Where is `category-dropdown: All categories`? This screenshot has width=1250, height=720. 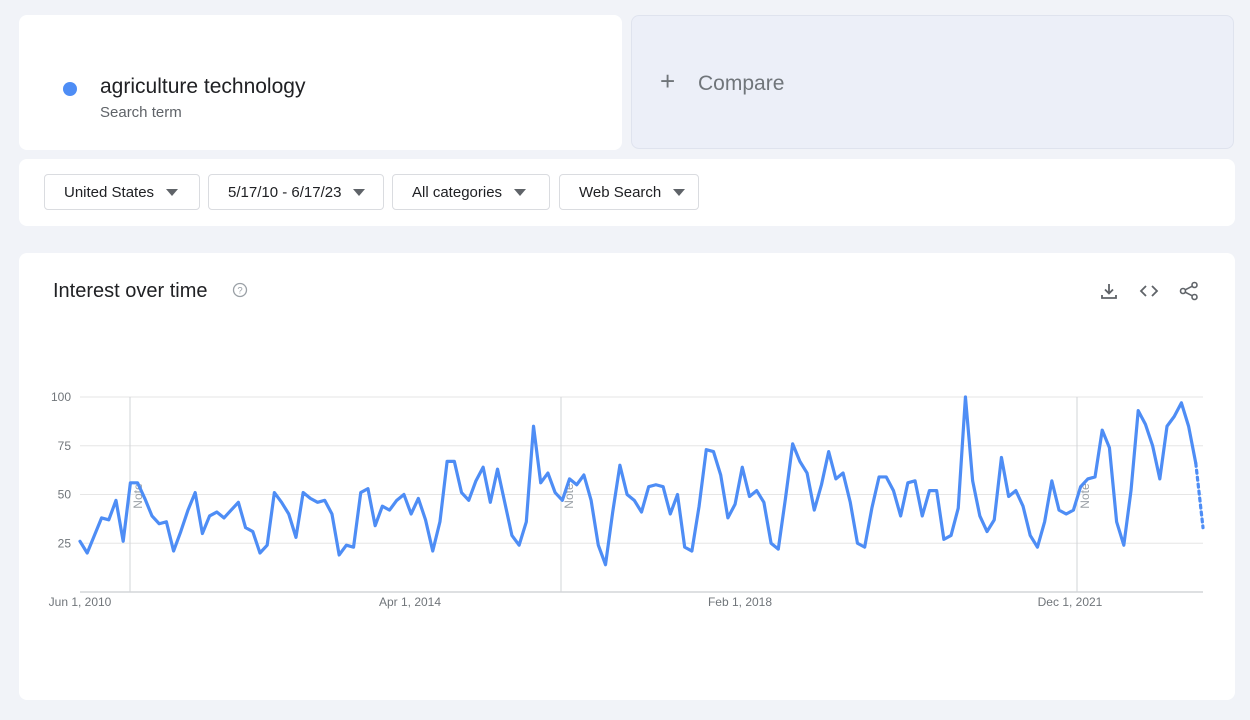
category-dropdown: All categories is located at coordinates (471, 192).